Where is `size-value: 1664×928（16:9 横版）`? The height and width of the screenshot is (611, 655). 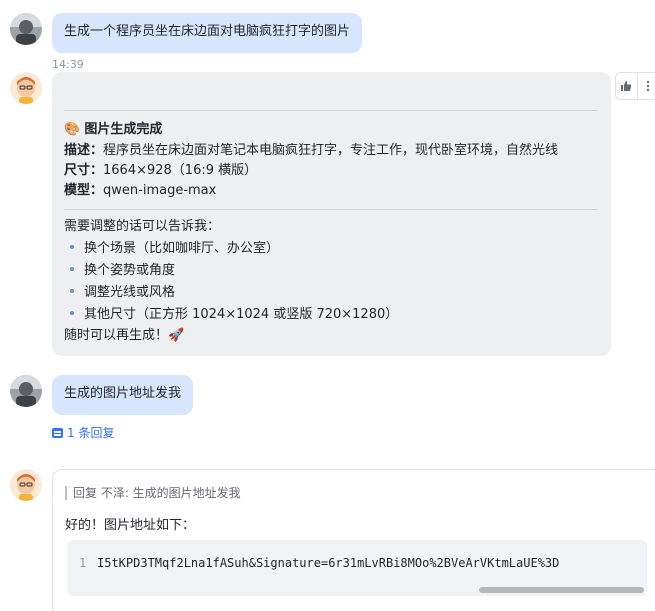
size-value: 1664×928（16:9 横版） is located at coordinates (180, 170).